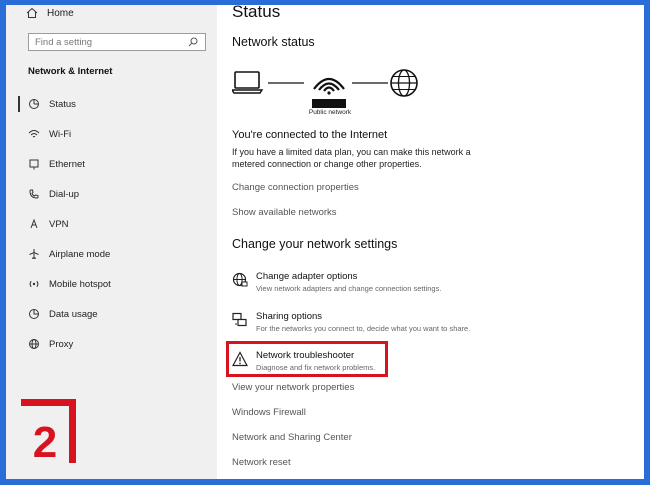 This screenshot has height=485, width=650. Describe the element at coordinates (295, 187) in the screenshot. I see `change-connection-properties-link: Change connection properties` at that location.